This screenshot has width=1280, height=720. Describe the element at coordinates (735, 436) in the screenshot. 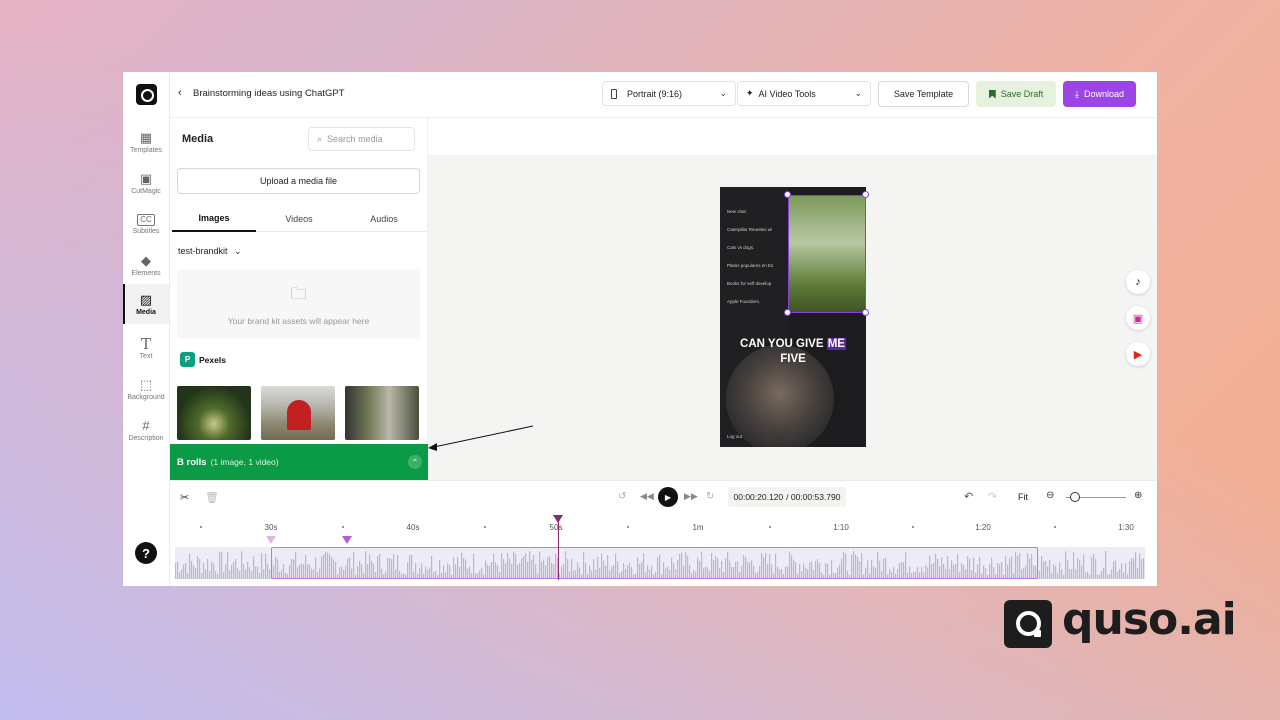

I see `logout-item: Log out` at that location.